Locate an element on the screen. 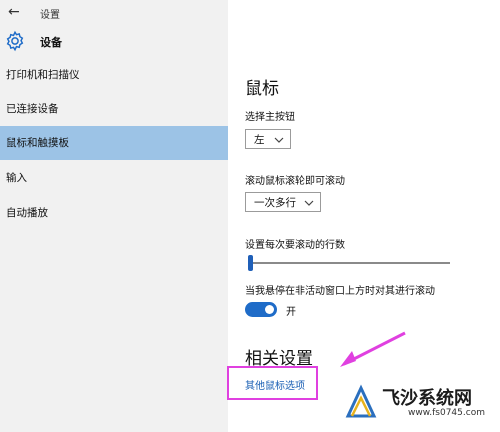 The height and width of the screenshot is (432, 500). annotation-overlay is located at coordinates (316, 365).